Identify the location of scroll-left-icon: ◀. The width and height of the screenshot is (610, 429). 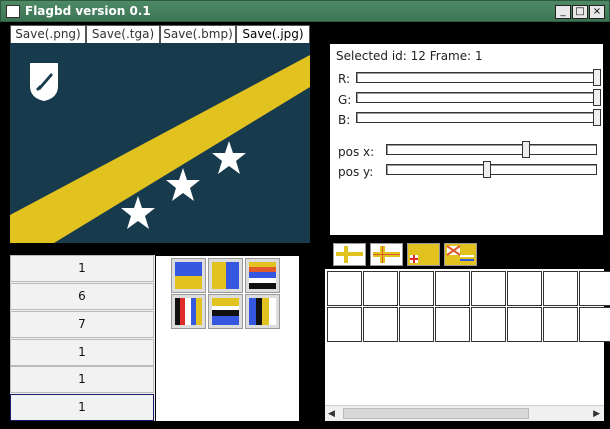
(331, 414).